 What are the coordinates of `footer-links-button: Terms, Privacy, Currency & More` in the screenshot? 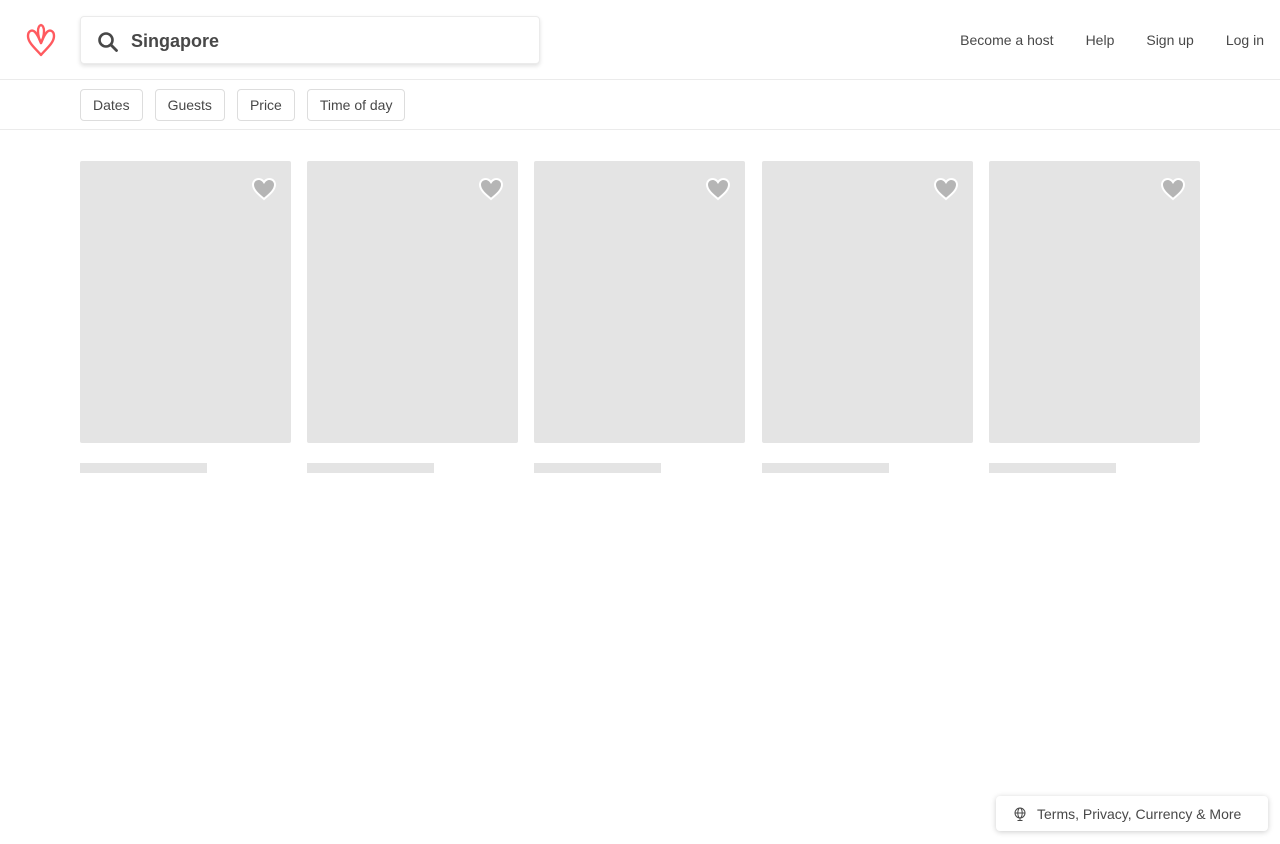 It's located at (1132, 813).